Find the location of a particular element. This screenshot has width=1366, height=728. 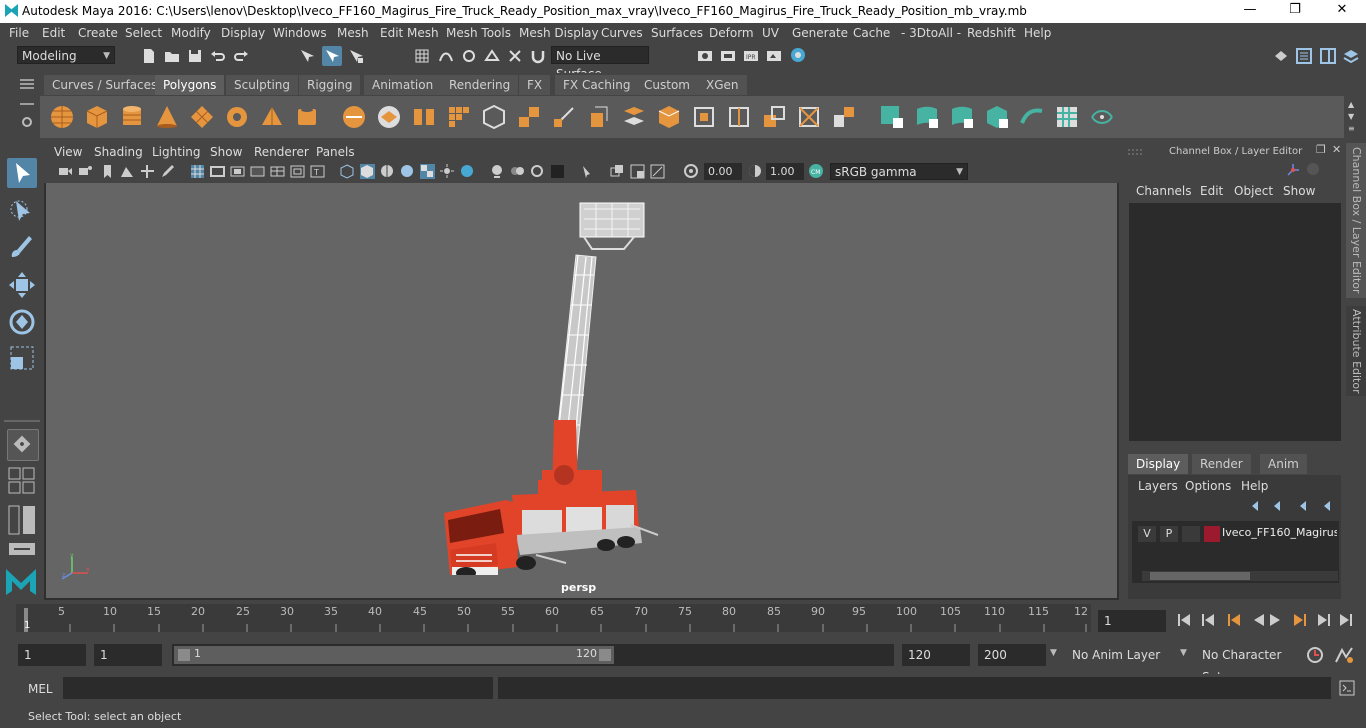

menu-redshift: Redshift is located at coordinates (991, 33).